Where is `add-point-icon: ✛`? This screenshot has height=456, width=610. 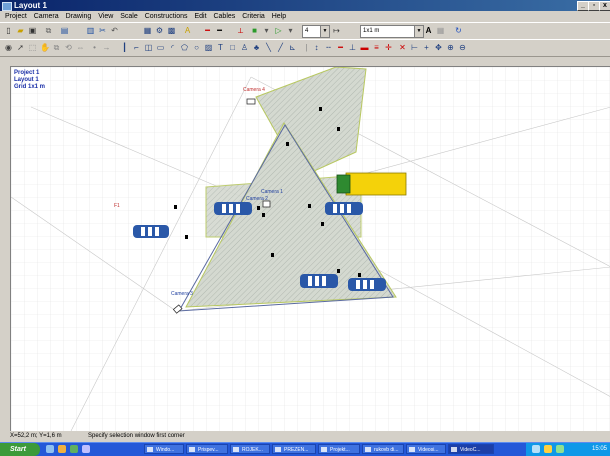
add-point-icon: ✛ is located at coordinates (388, 47).